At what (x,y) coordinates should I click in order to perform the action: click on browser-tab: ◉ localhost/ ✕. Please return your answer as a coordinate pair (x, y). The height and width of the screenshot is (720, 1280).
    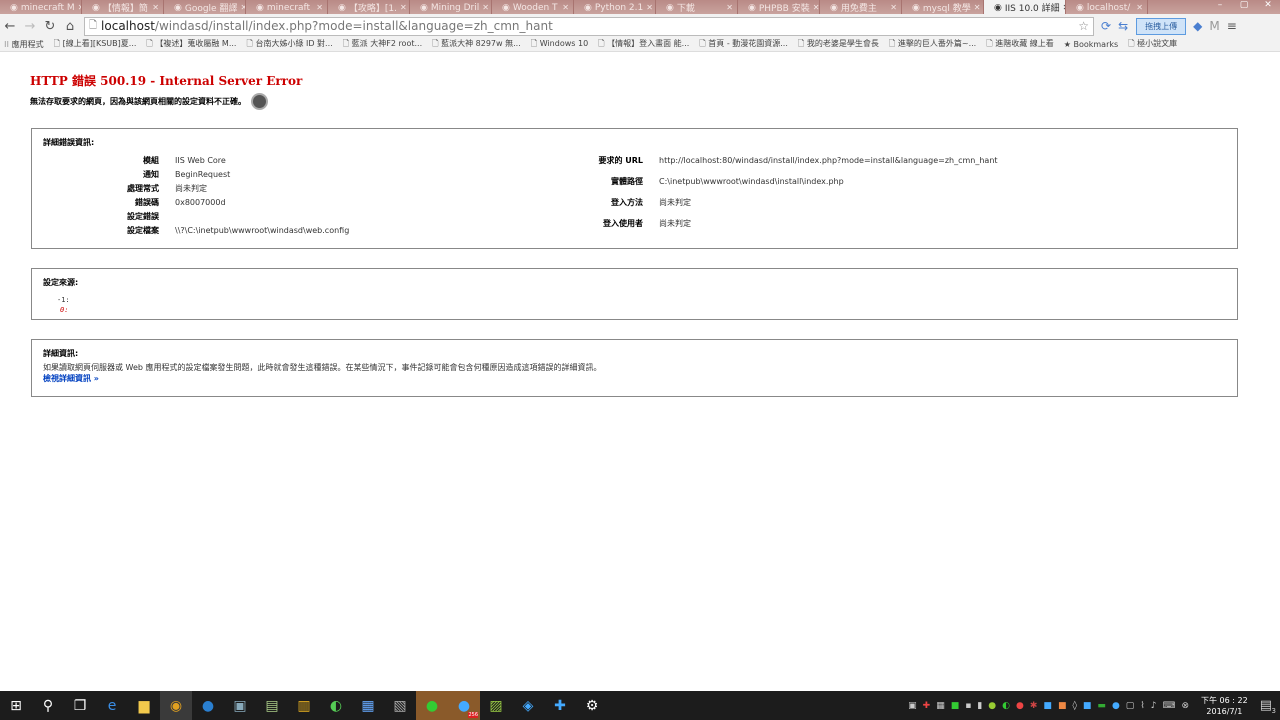
    Looking at the image, I should click on (1107, 7).